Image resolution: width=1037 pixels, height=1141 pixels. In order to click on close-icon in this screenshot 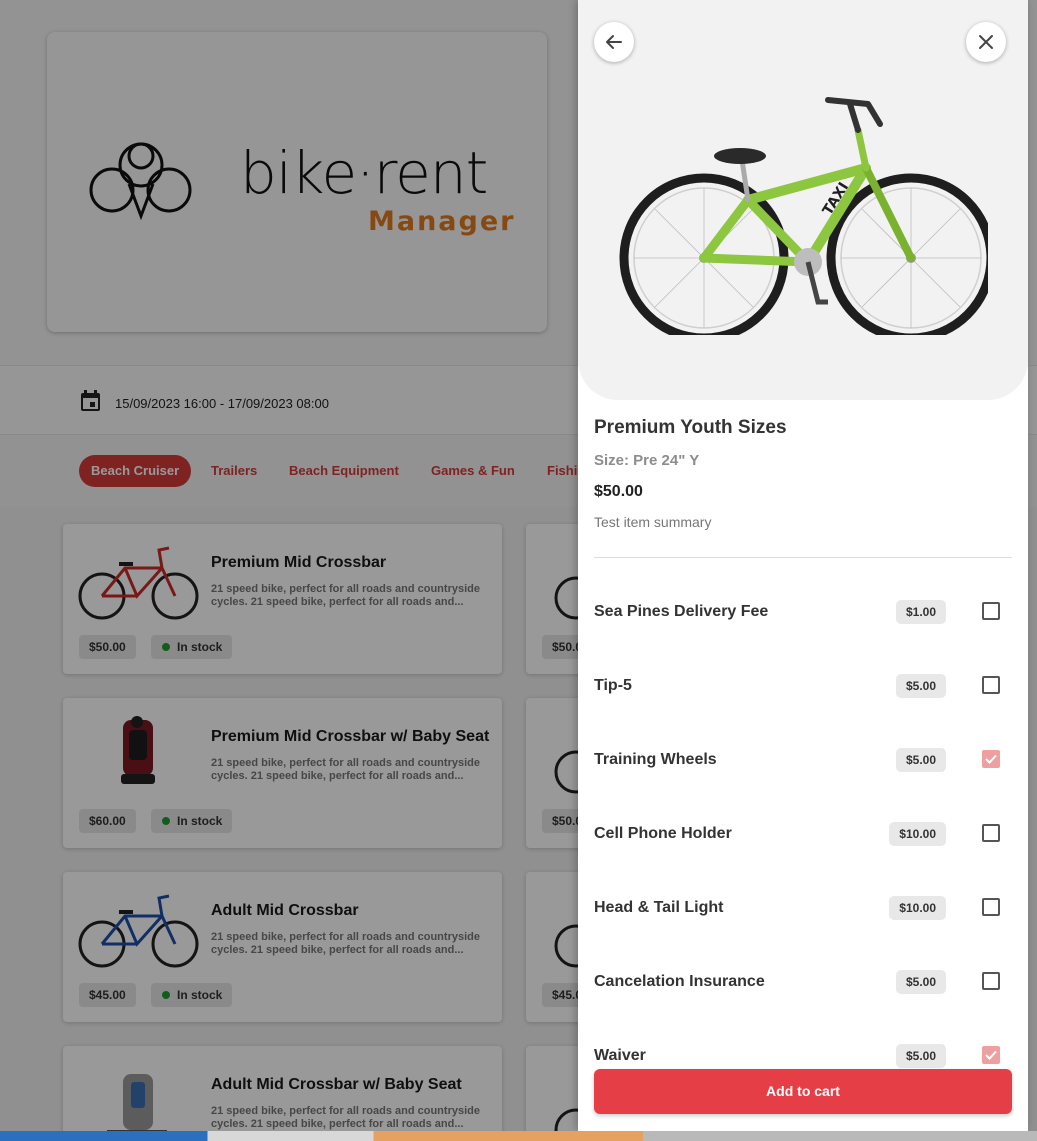, I will do `click(986, 42)`.